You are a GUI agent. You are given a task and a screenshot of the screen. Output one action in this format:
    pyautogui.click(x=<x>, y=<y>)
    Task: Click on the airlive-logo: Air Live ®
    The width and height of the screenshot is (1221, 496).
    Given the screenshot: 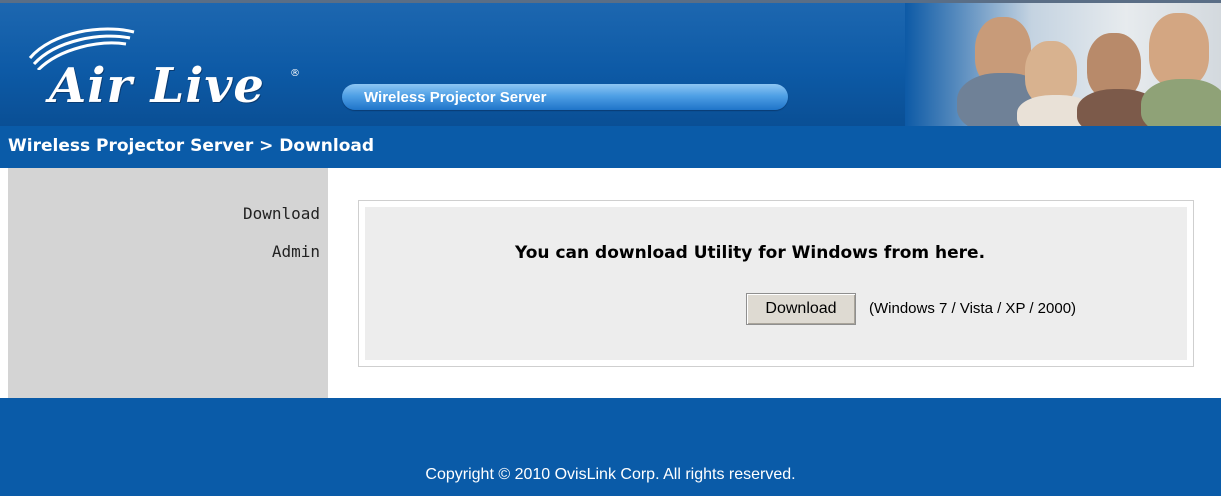 What is the action you would take?
    pyautogui.click(x=172, y=70)
    